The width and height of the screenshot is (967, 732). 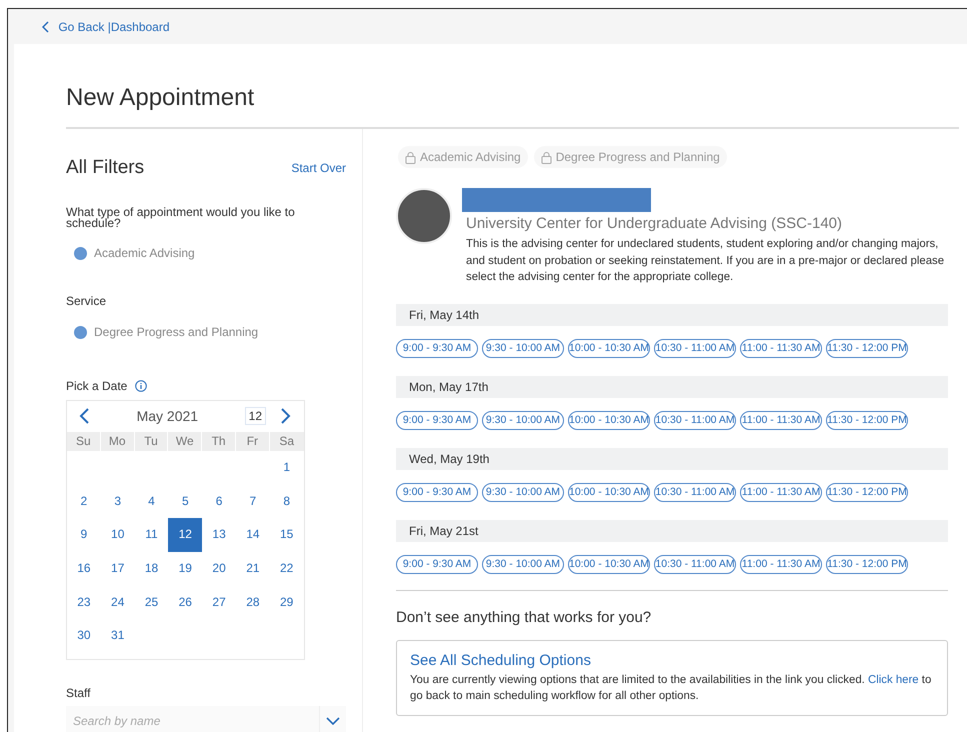 I want to click on calendar-day: 13, so click(x=219, y=535).